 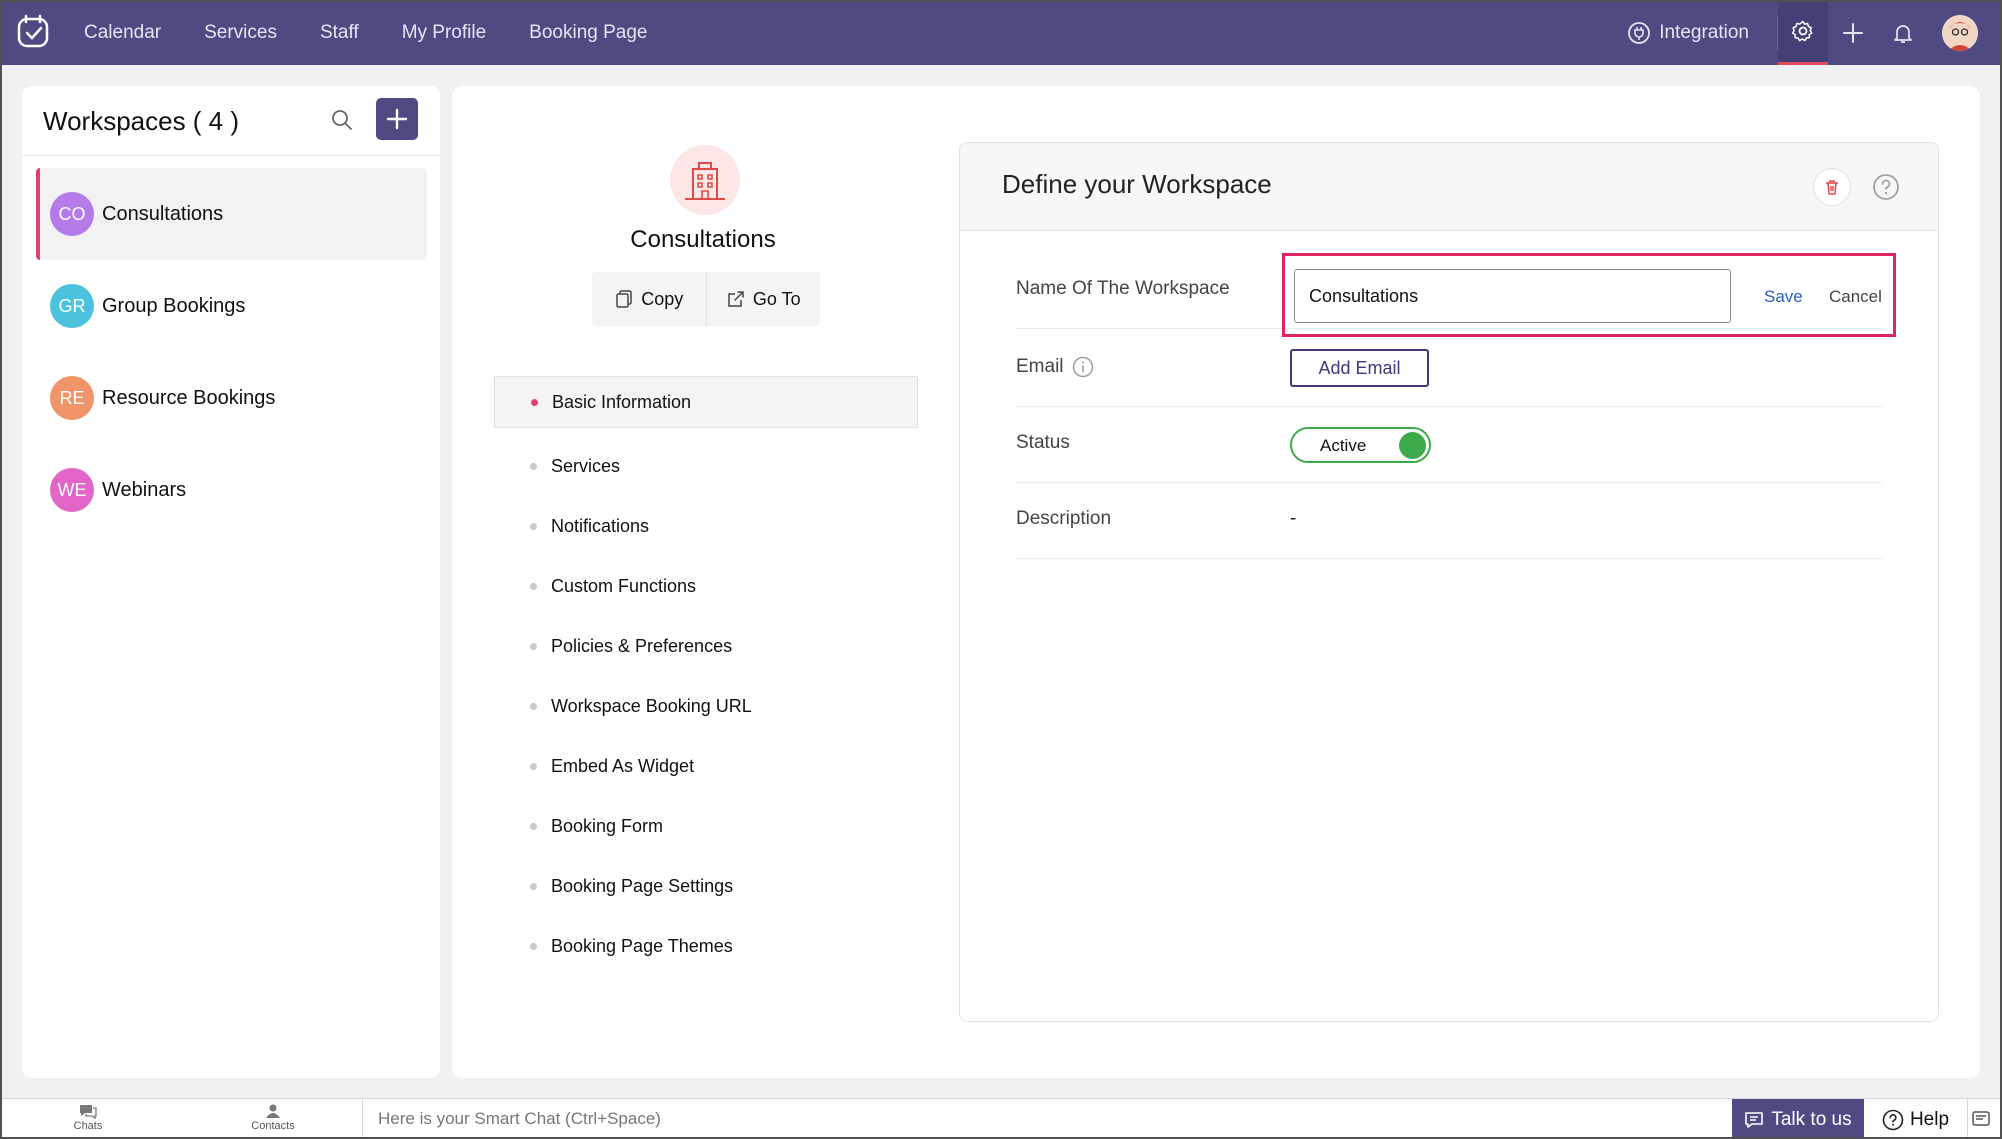 I want to click on info-icon, so click(x=1083, y=367).